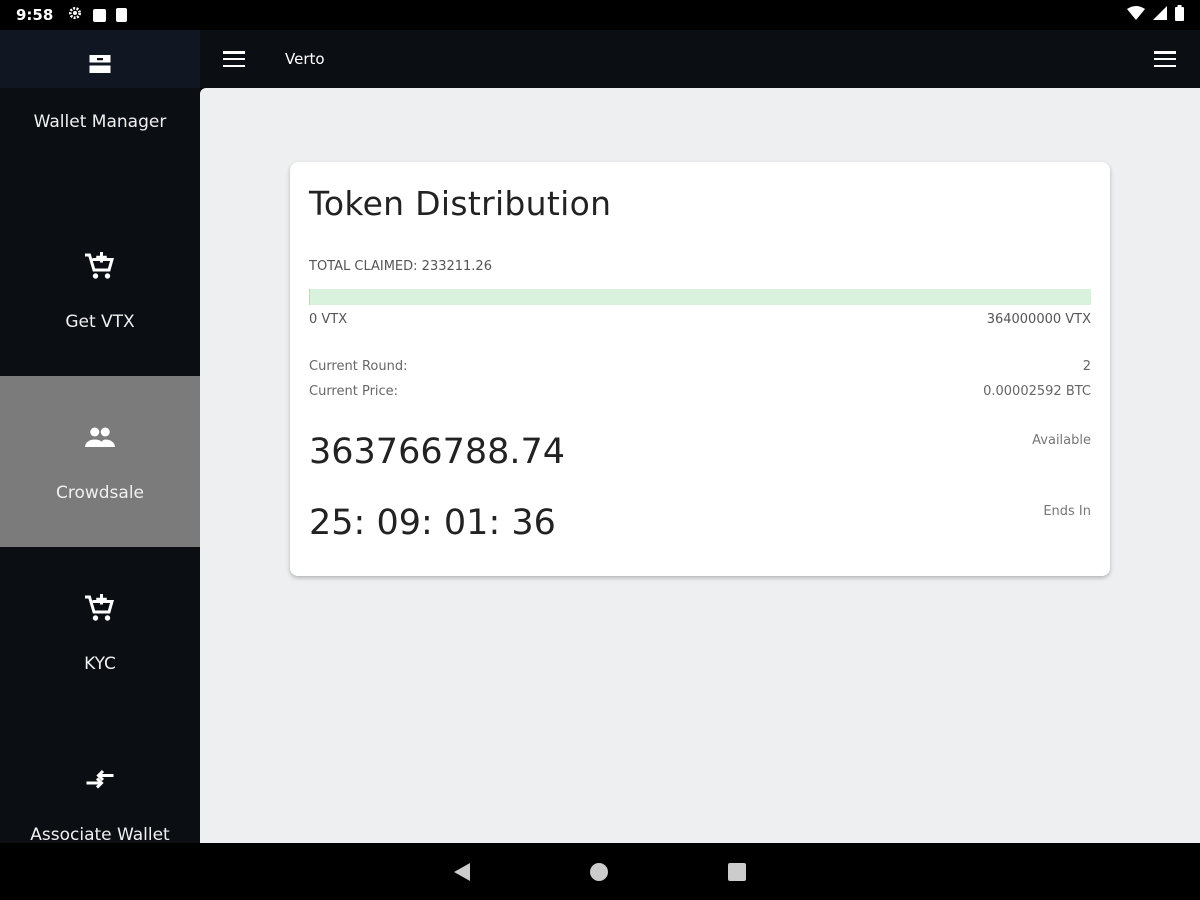  I want to click on current-price-label: Current Price:, so click(354, 391).